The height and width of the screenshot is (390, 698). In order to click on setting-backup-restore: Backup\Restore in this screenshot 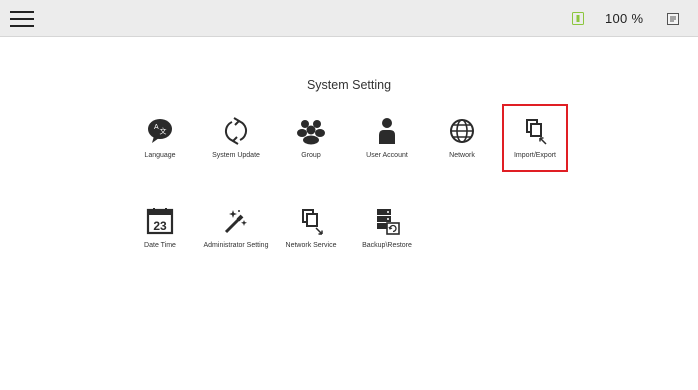, I will do `click(387, 228)`.